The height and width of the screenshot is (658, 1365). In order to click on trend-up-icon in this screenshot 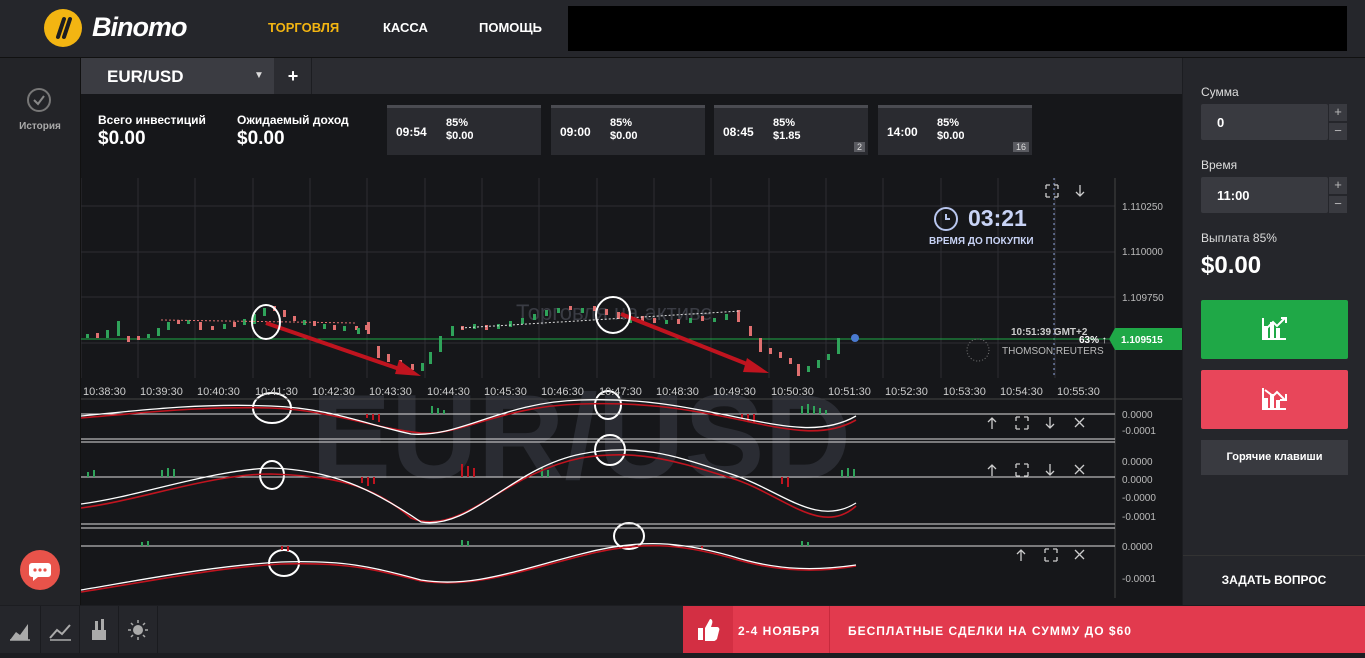, I will do `click(1274, 328)`.